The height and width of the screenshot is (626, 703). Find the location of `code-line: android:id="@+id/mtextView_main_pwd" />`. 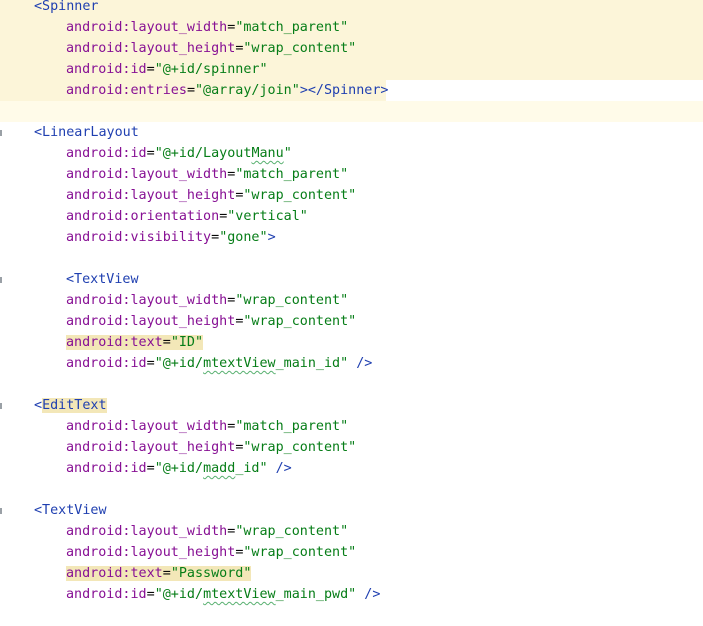

code-line: android:id="@+id/mtextView_main_pwd" /> is located at coordinates (351, 594).